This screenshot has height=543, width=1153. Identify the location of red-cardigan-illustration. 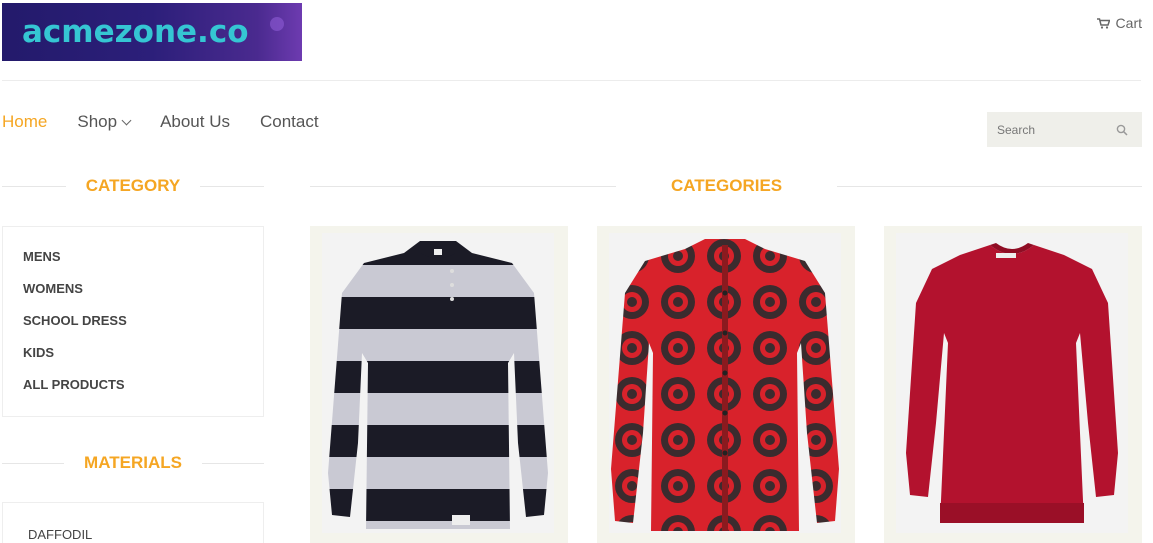
(725, 383).